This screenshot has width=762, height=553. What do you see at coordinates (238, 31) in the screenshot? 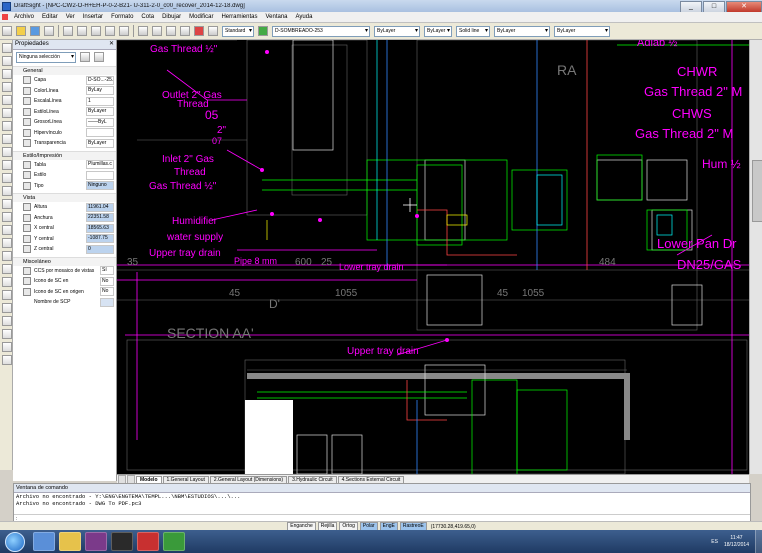
I see `style-combo: Standard` at bounding box center [238, 31].